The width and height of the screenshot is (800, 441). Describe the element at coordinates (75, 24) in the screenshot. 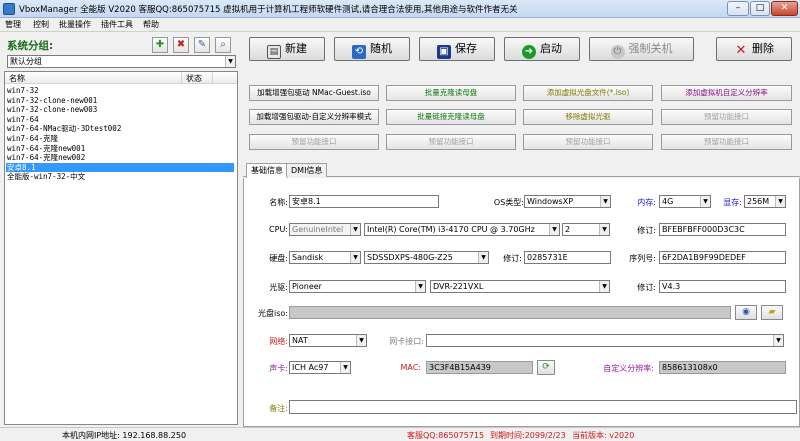

I see `menu-batch: 批量操作` at that location.